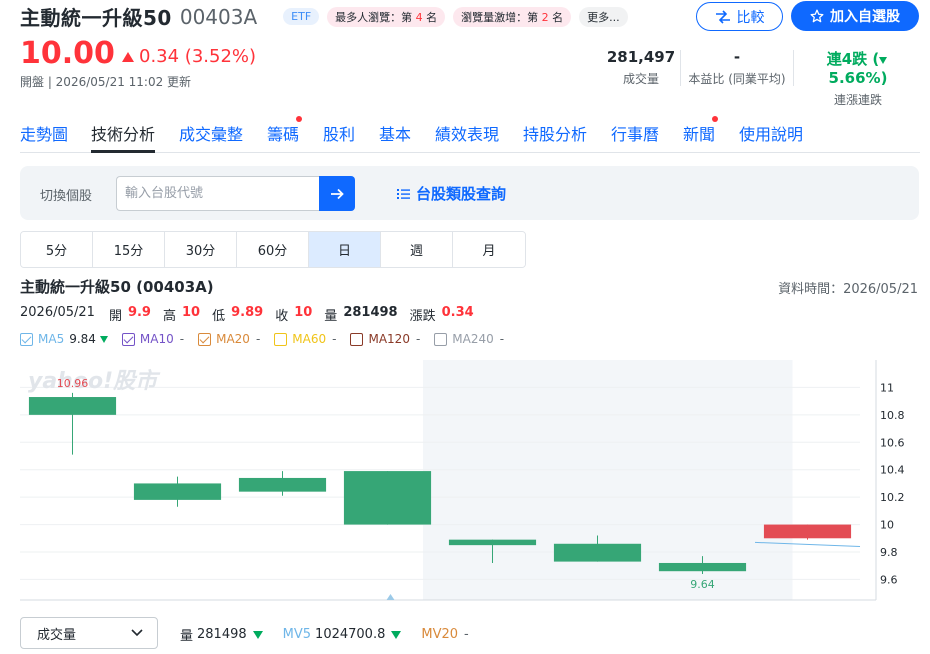 This screenshot has width=930, height=654. I want to click on stock-name: 主動統一升級50, so click(96, 18).